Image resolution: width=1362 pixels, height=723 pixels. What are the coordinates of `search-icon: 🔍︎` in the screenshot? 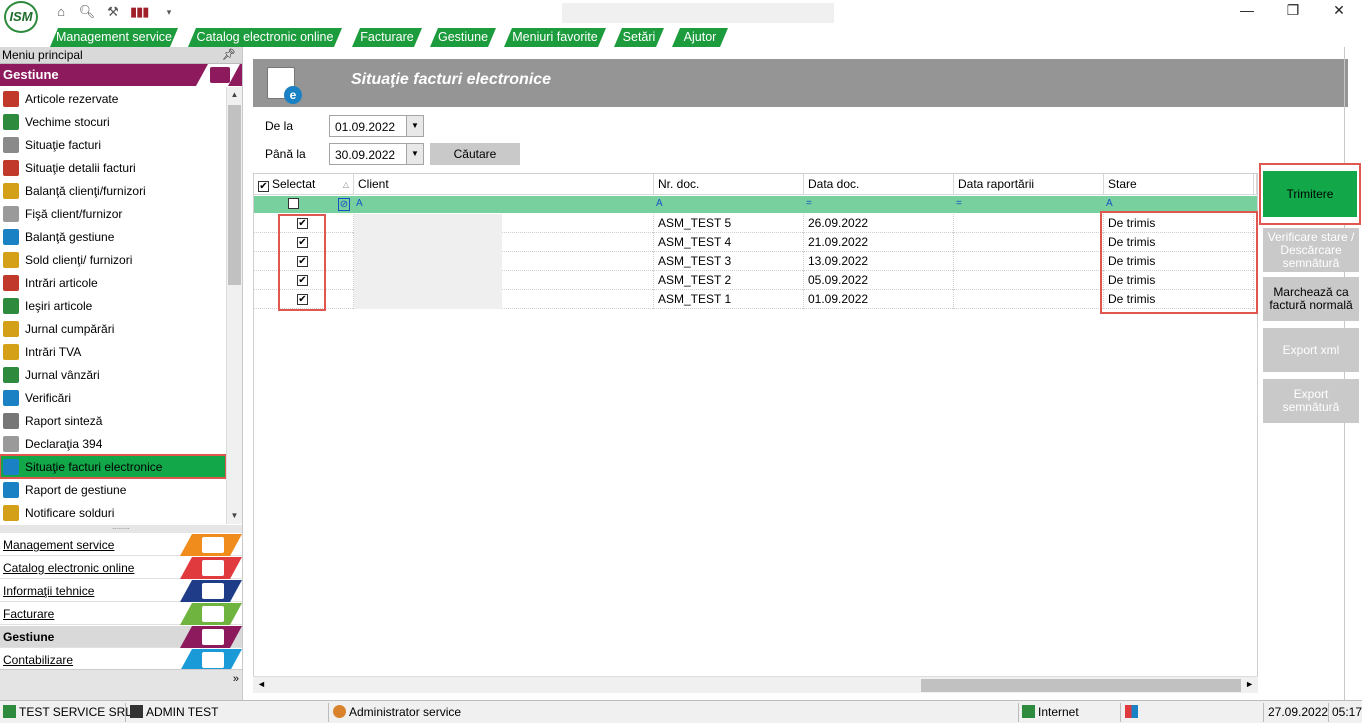 It's located at (87, 12).